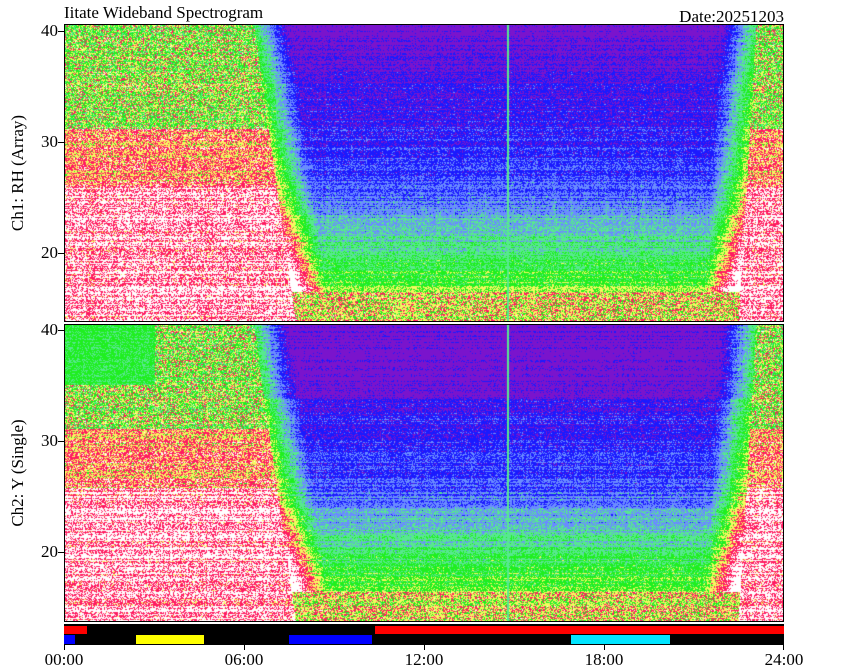 Image resolution: width=848 pixels, height=670 pixels. What do you see at coordinates (604, 659) in the screenshot?
I see `x-tick-label: 18:00` at bounding box center [604, 659].